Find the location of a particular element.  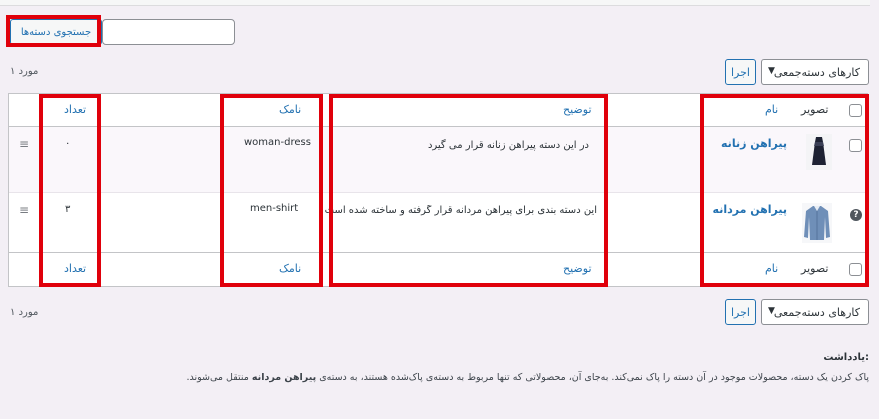

category-name-link: پیراهن مردانه is located at coordinates (750, 209).